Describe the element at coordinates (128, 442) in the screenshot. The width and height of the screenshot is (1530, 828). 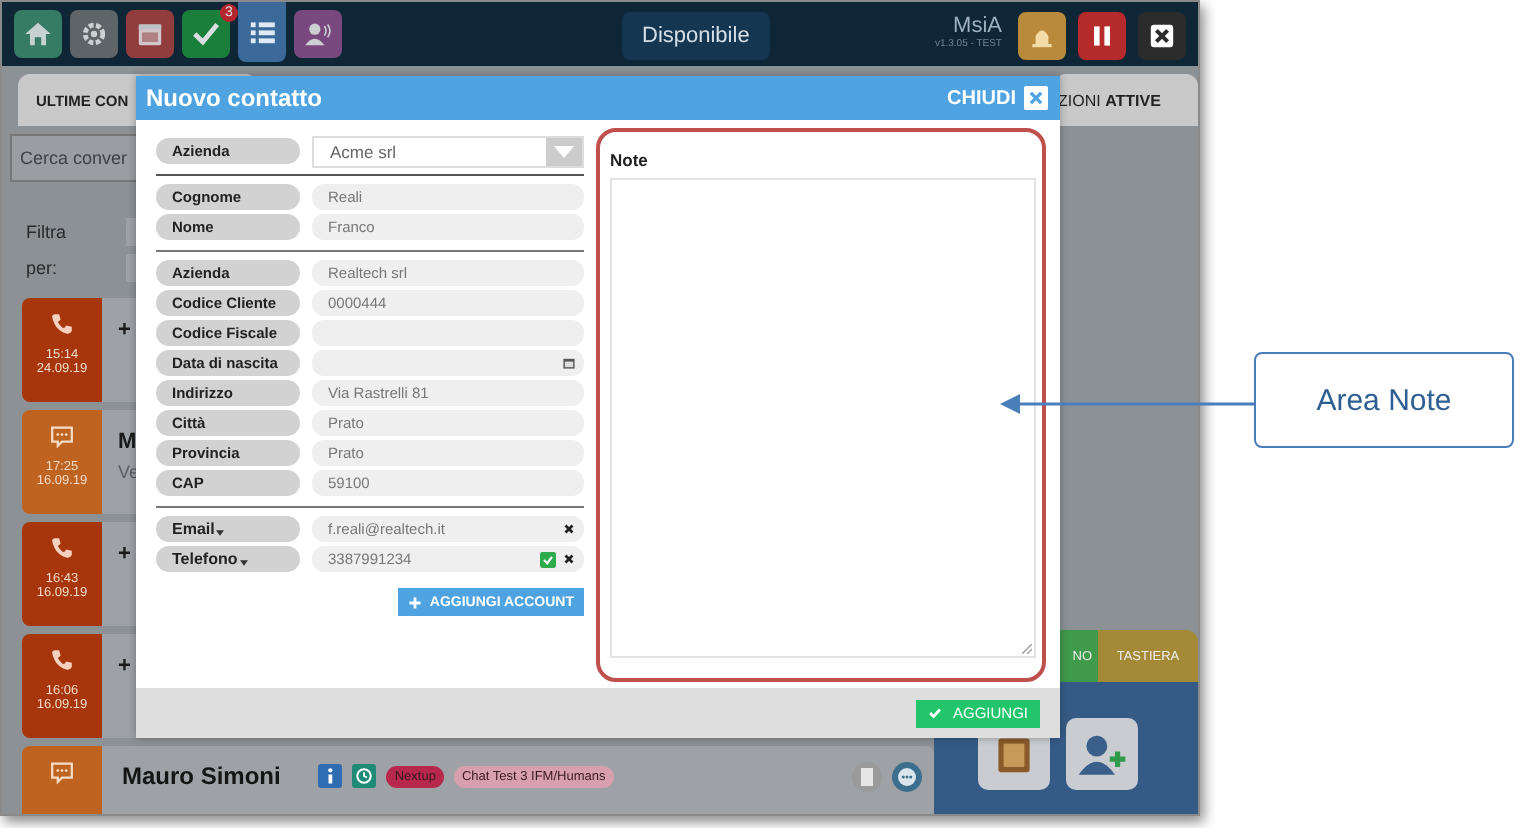
I see `conversation-title: M` at that location.